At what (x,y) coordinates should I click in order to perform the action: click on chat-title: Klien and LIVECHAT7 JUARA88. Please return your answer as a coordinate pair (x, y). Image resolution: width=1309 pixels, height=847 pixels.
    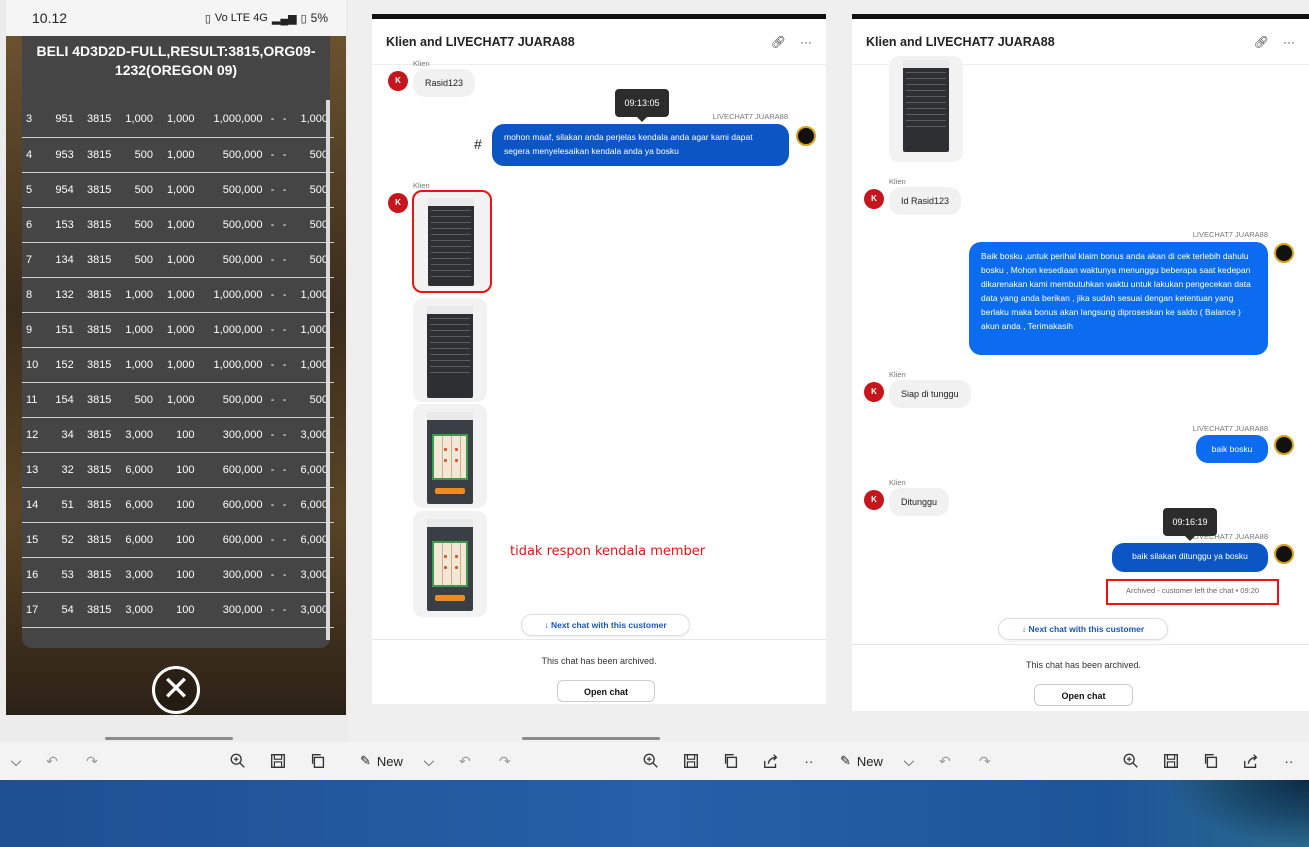
    Looking at the image, I should click on (480, 41).